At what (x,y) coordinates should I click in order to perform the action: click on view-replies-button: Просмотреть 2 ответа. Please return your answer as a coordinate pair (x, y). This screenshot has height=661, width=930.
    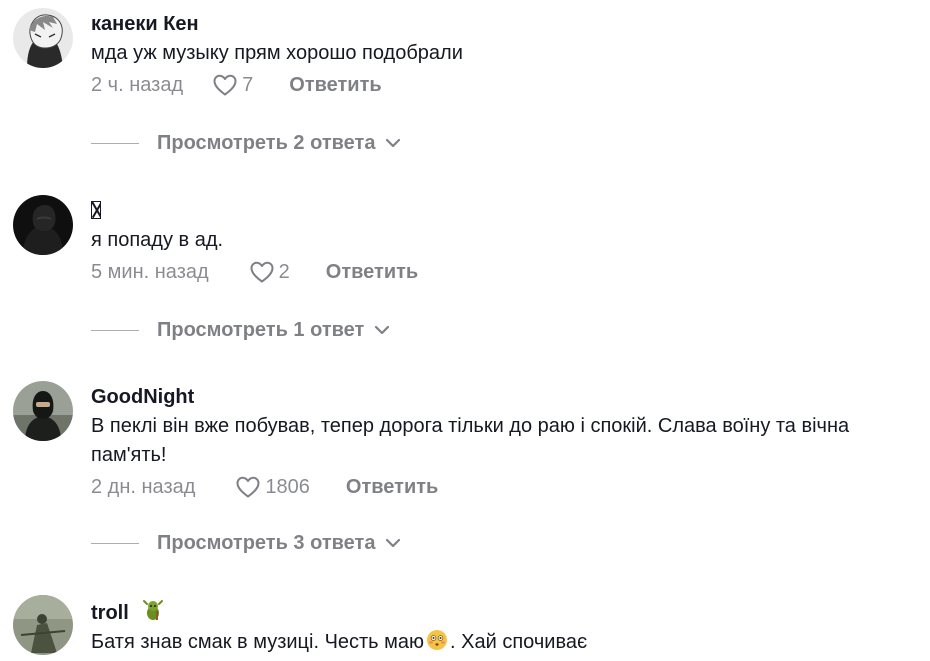
    Looking at the image, I should click on (246, 143).